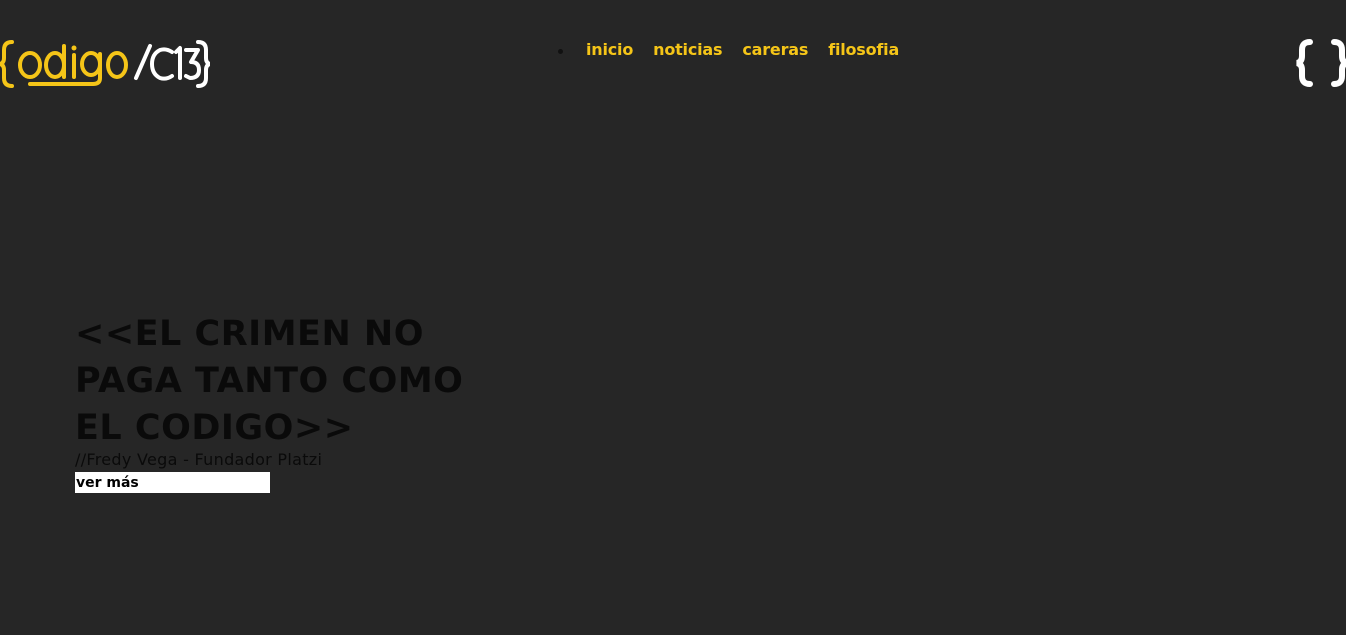 The image size is (1346, 635). What do you see at coordinates (863, 49) in the screenshot?
I see `nav-link-filosofia: filosofia` at bounding box center [863, 49].